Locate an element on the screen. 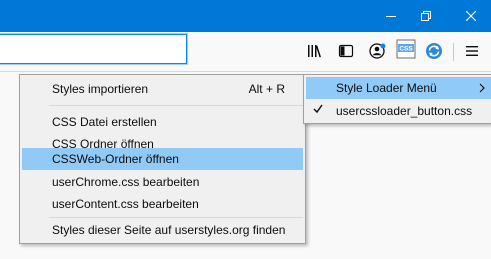 The width and height of the screenshot is (491, 259). account-icon is located at coordinates (377, 51).